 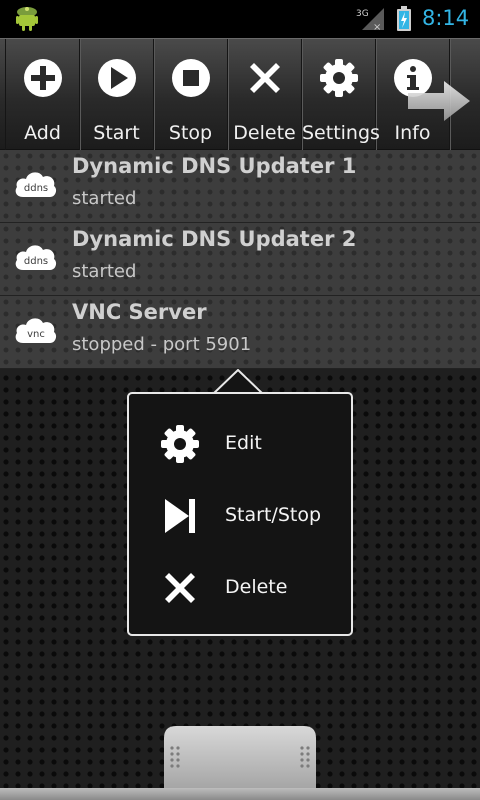 I want to click on cloud-icon: vnc, so click(x=36, y=330).